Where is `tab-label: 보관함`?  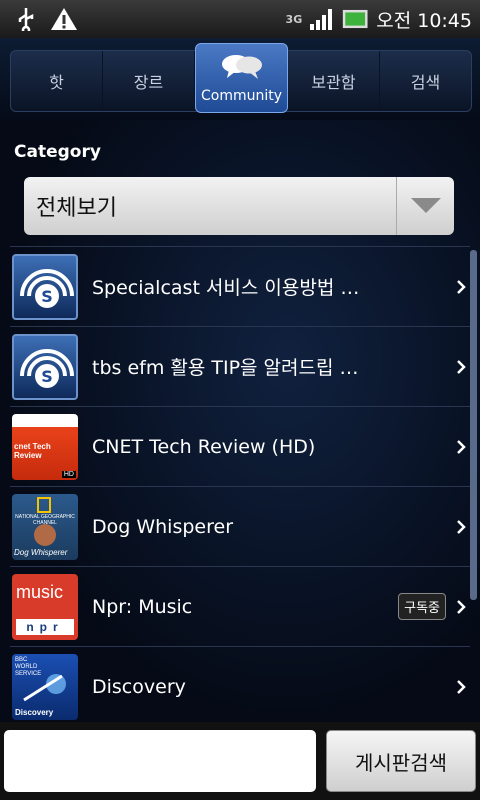 tab-label: 보관함 is located at coordinates (333, 82).